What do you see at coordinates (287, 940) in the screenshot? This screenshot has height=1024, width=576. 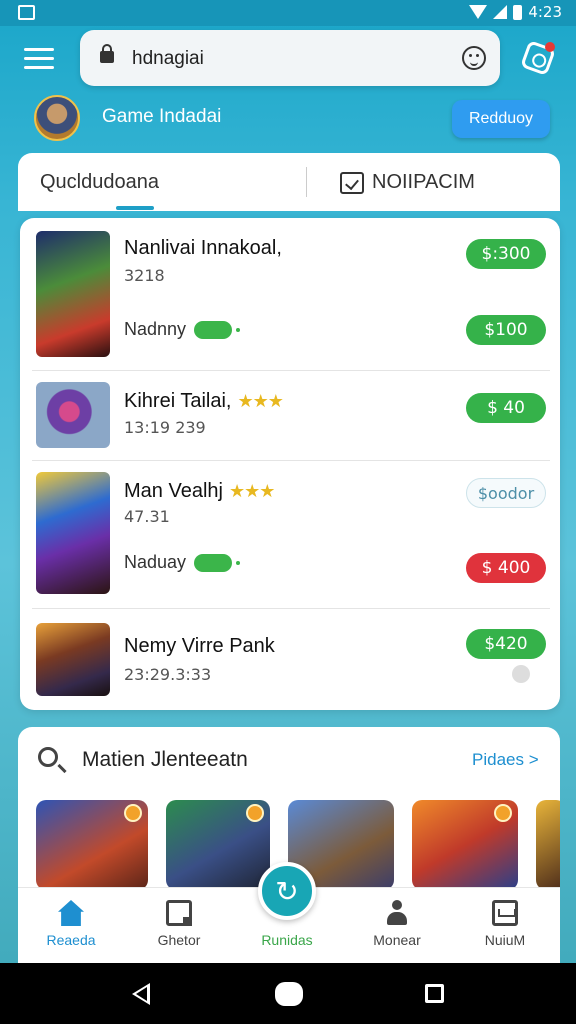 I see `nav-label: Runidas` at bounding box center [287, 940].